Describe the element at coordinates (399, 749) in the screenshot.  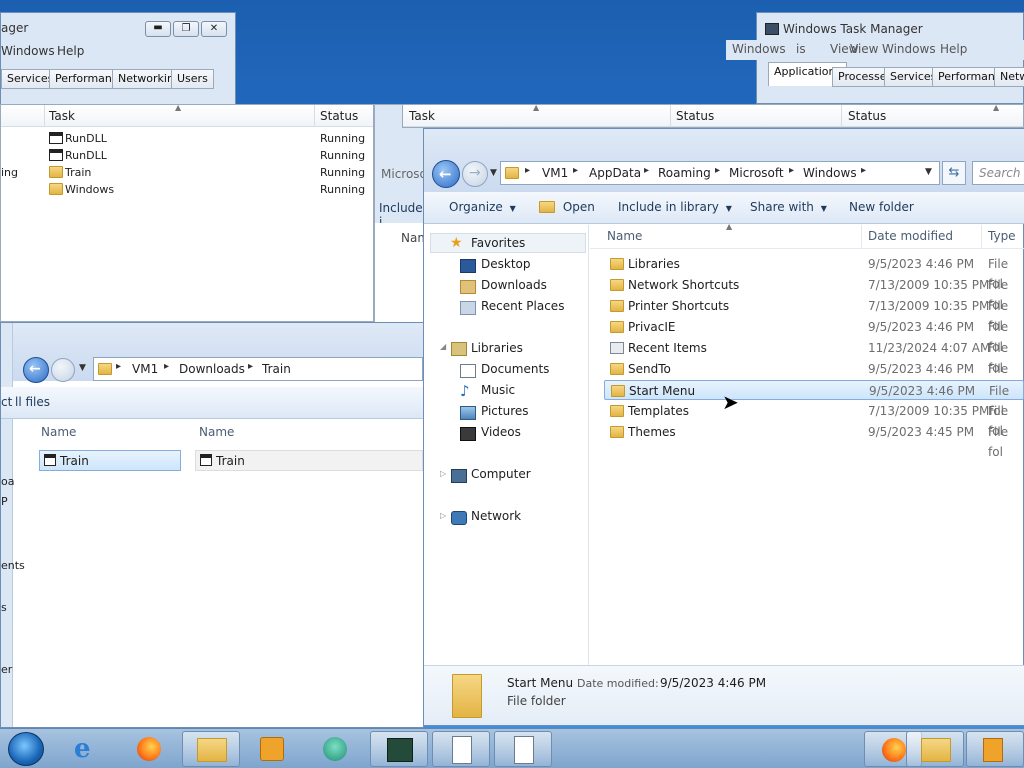
I see `task-manager-icon` at that location.